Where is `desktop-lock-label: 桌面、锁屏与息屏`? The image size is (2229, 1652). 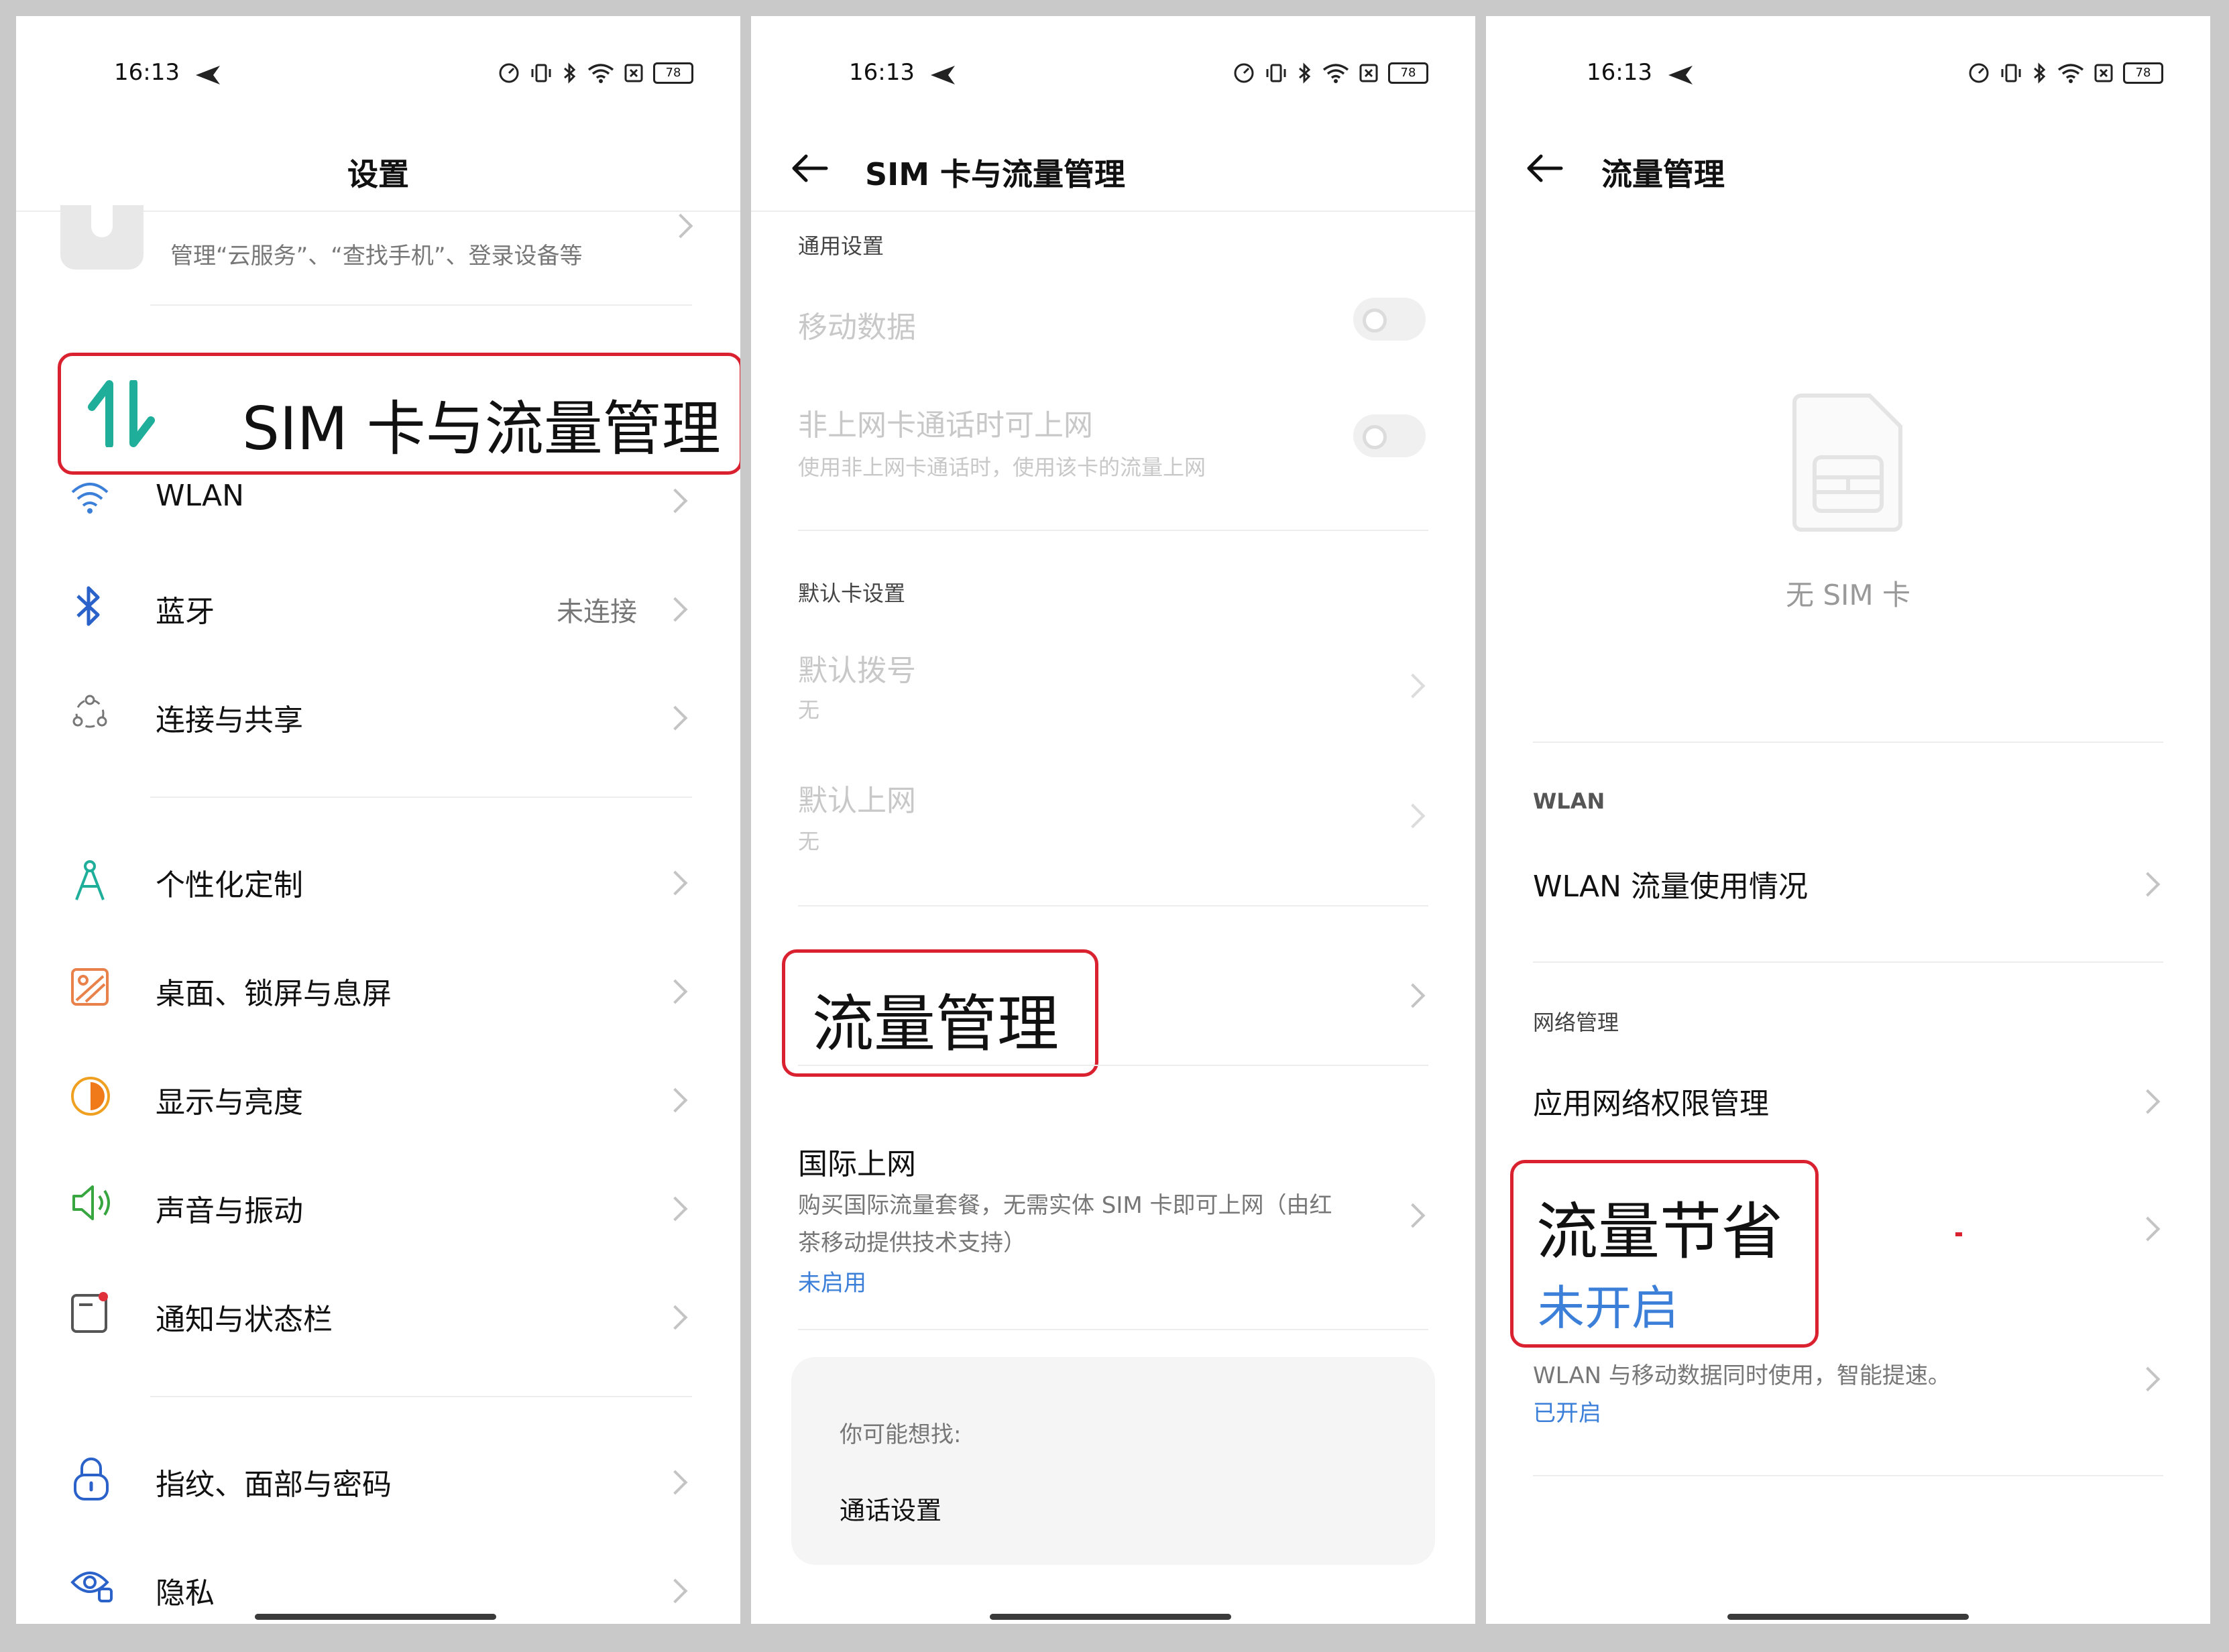
desktop-lock-label: 桌面、锁屏与息屏 is located at coordinates (274, 990).